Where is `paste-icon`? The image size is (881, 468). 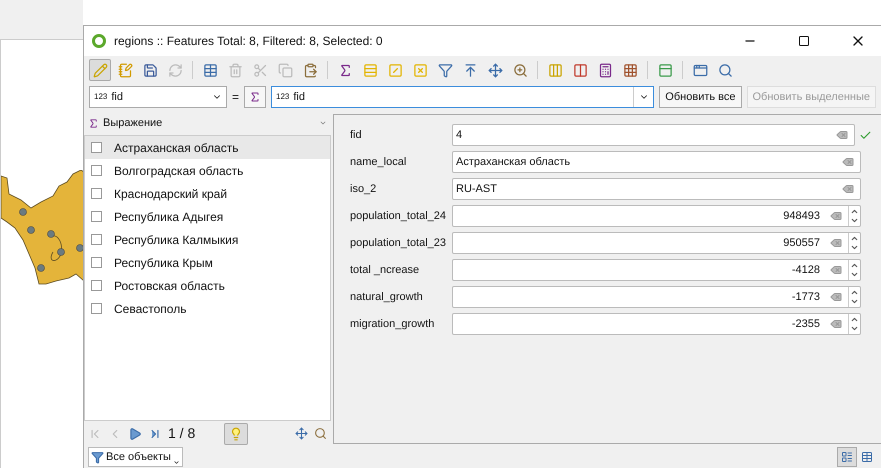 paste-icon is located at coordinates (310, 70).